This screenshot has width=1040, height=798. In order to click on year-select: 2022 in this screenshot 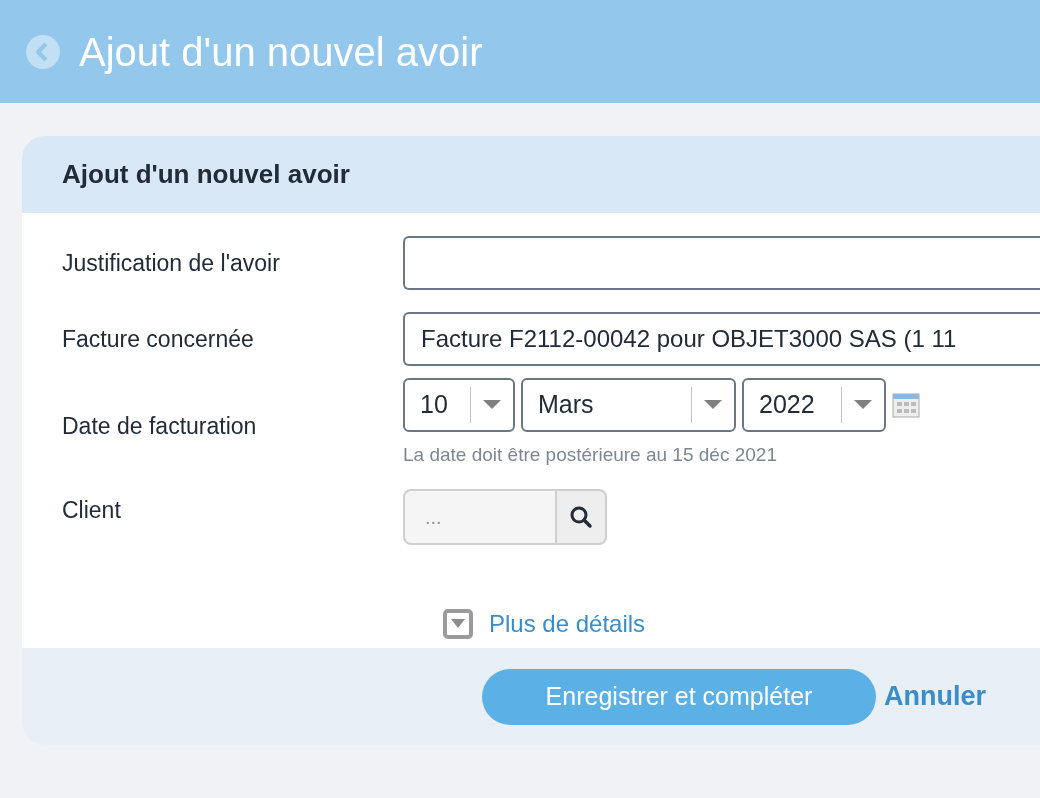, I will do `click(814, 405)`.